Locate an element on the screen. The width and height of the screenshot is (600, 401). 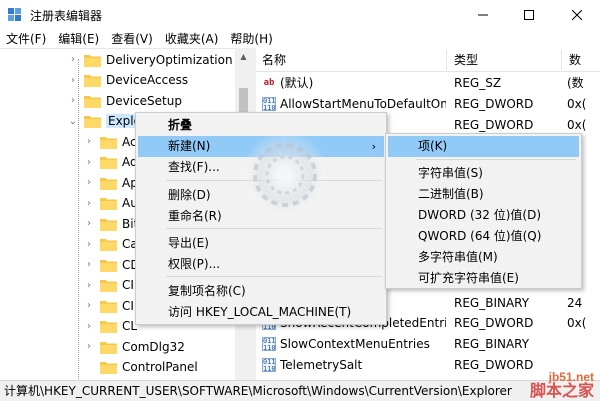
menu-favorites: 收藏夹(A) is located at coordinates (192, 39).